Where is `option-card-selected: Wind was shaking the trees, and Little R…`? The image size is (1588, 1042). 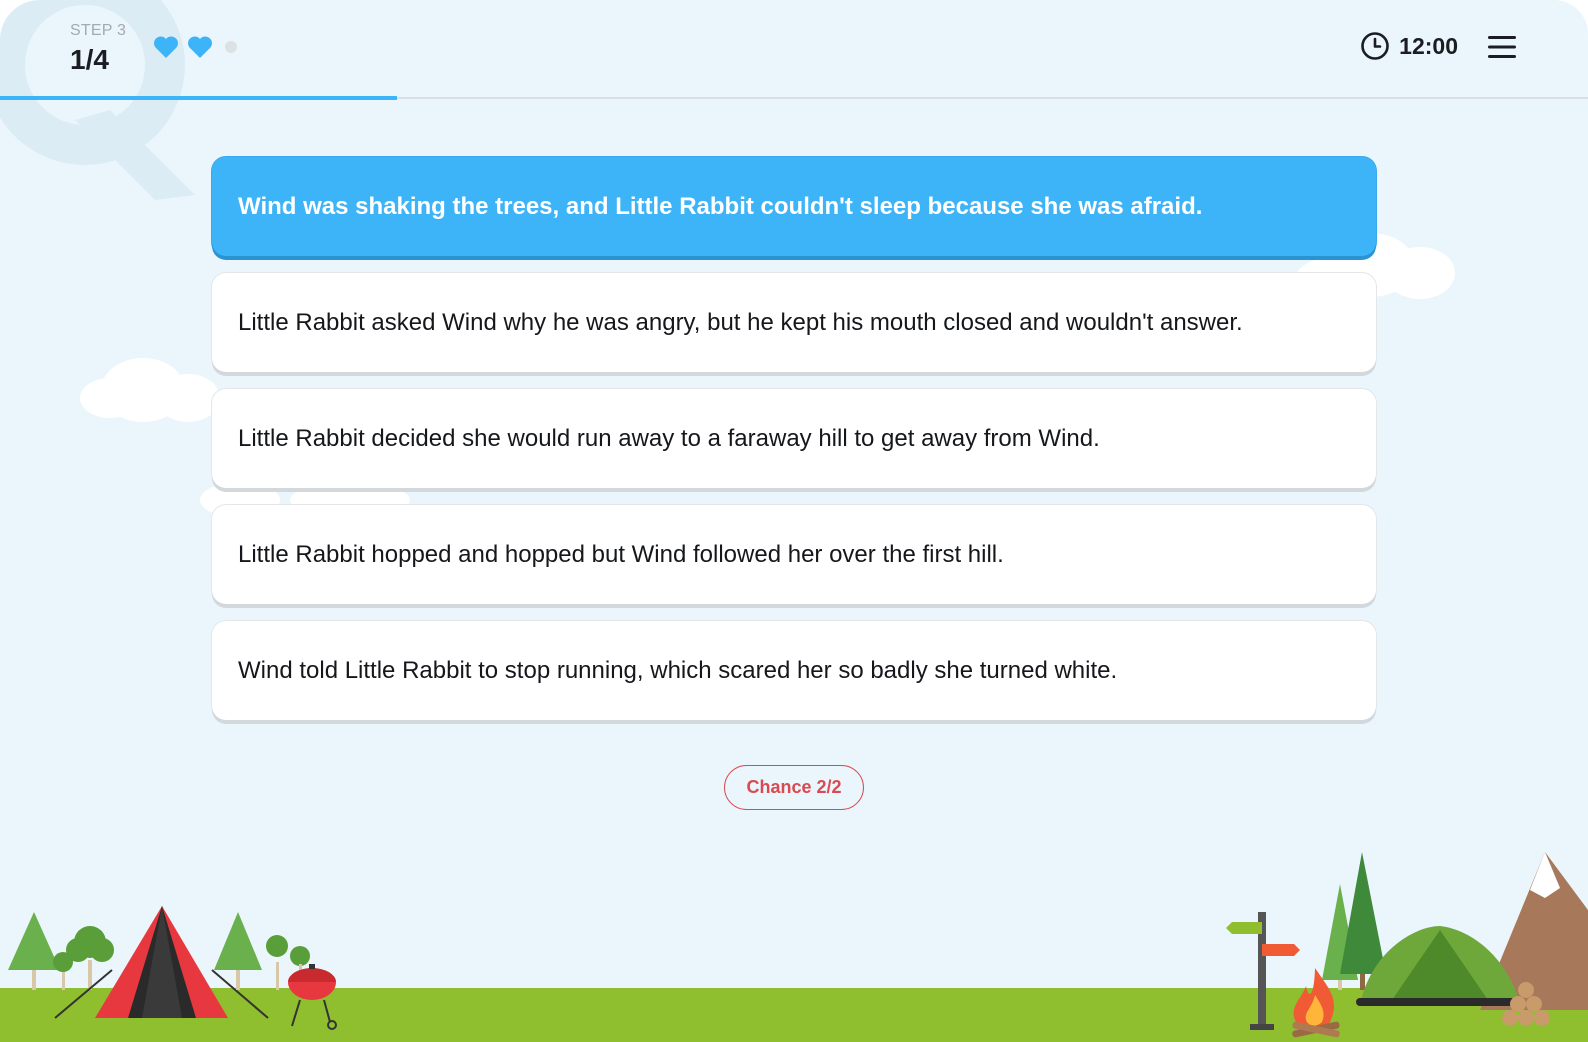 option-card-selected: Wind was shaking the trees, and Little R… is located at coordinates (794, 206).